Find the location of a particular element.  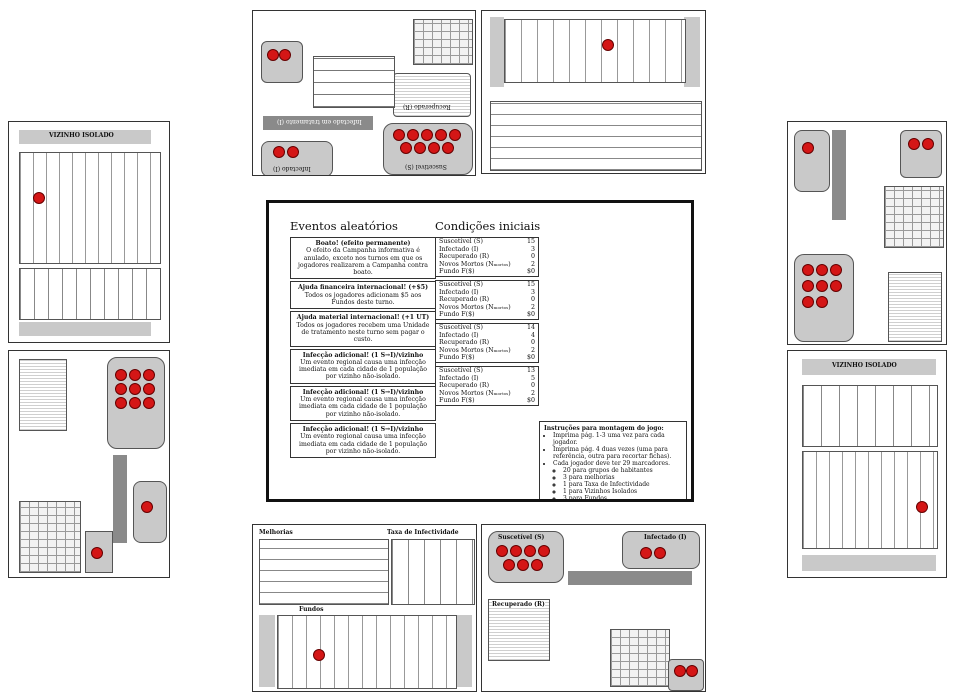

em-tratamento-bottom is located at coordinates (630, 578).